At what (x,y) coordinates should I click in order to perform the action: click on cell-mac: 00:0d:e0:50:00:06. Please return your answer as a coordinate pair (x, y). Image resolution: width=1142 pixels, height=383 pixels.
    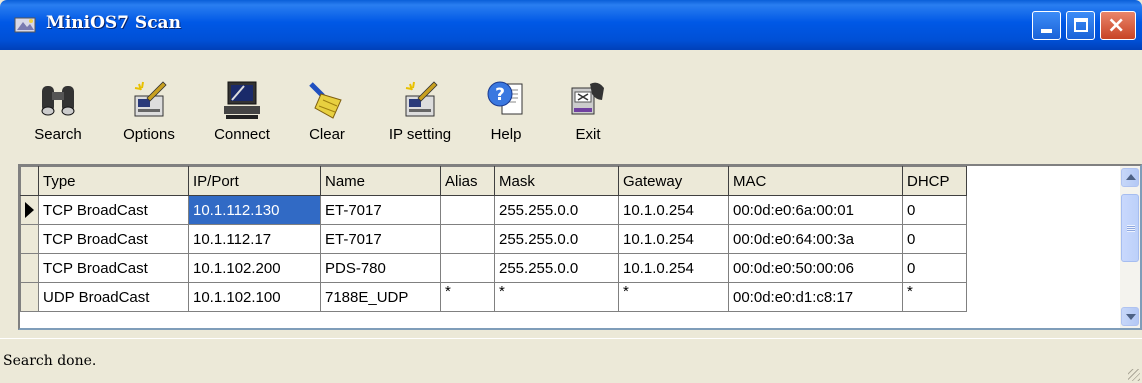
    Looking at the image, I should click on (815, 268).